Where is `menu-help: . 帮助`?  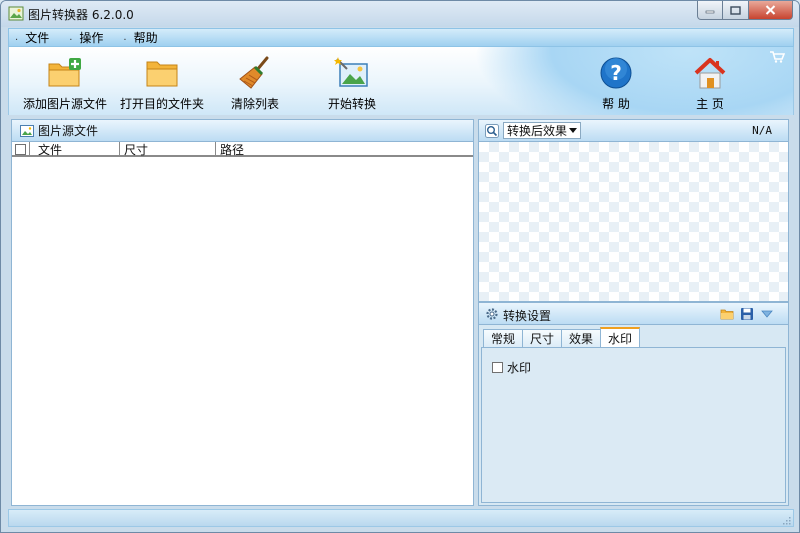
menu-help: . 帮助 is located at coordinates (140, 37).